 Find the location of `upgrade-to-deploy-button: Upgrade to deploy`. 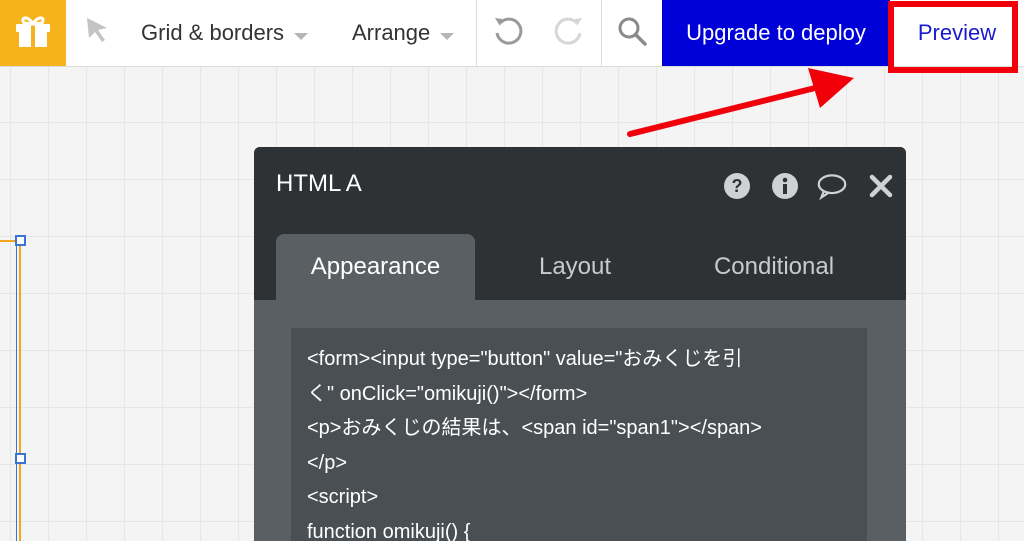

upgrade-to-deploy-button: Upgrade to deploy is located at coordinates (776, 33).